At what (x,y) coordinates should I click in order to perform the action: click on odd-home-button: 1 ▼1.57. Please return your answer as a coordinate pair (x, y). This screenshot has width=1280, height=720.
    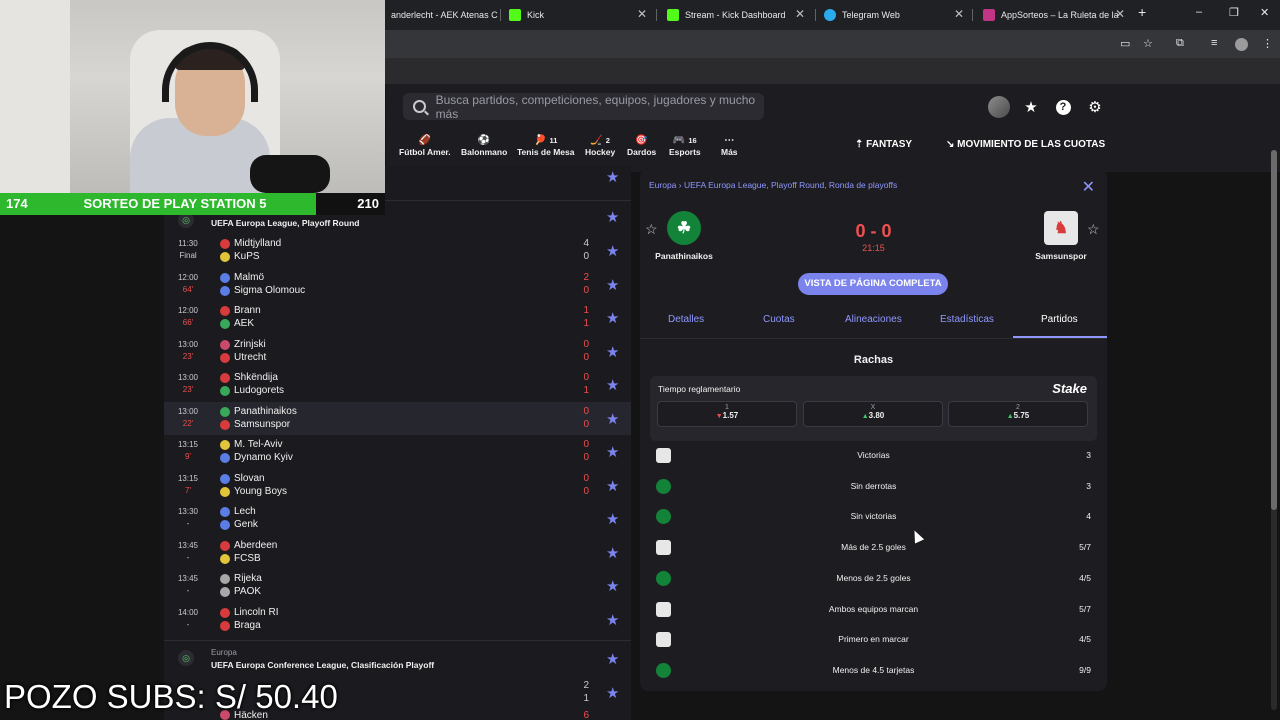
    Looking at the image, I should click on (727, 414).